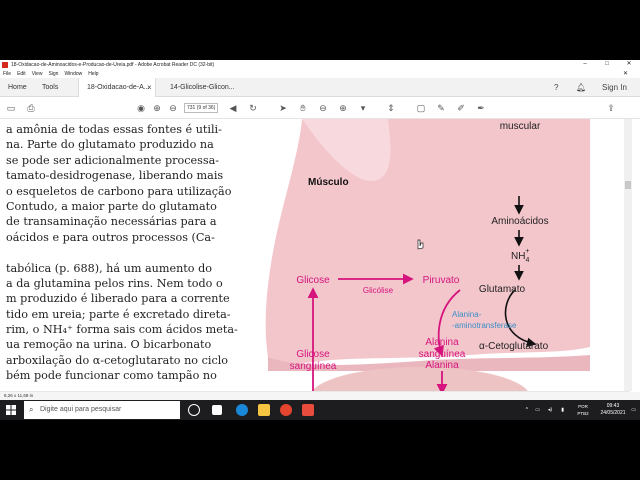 Image resolution: width=640 pixels, height=480 pixels. Describe the element at coordinates (527, 410) in the screenshot. I see `show-hidden-icons-icon: ^` at that location.